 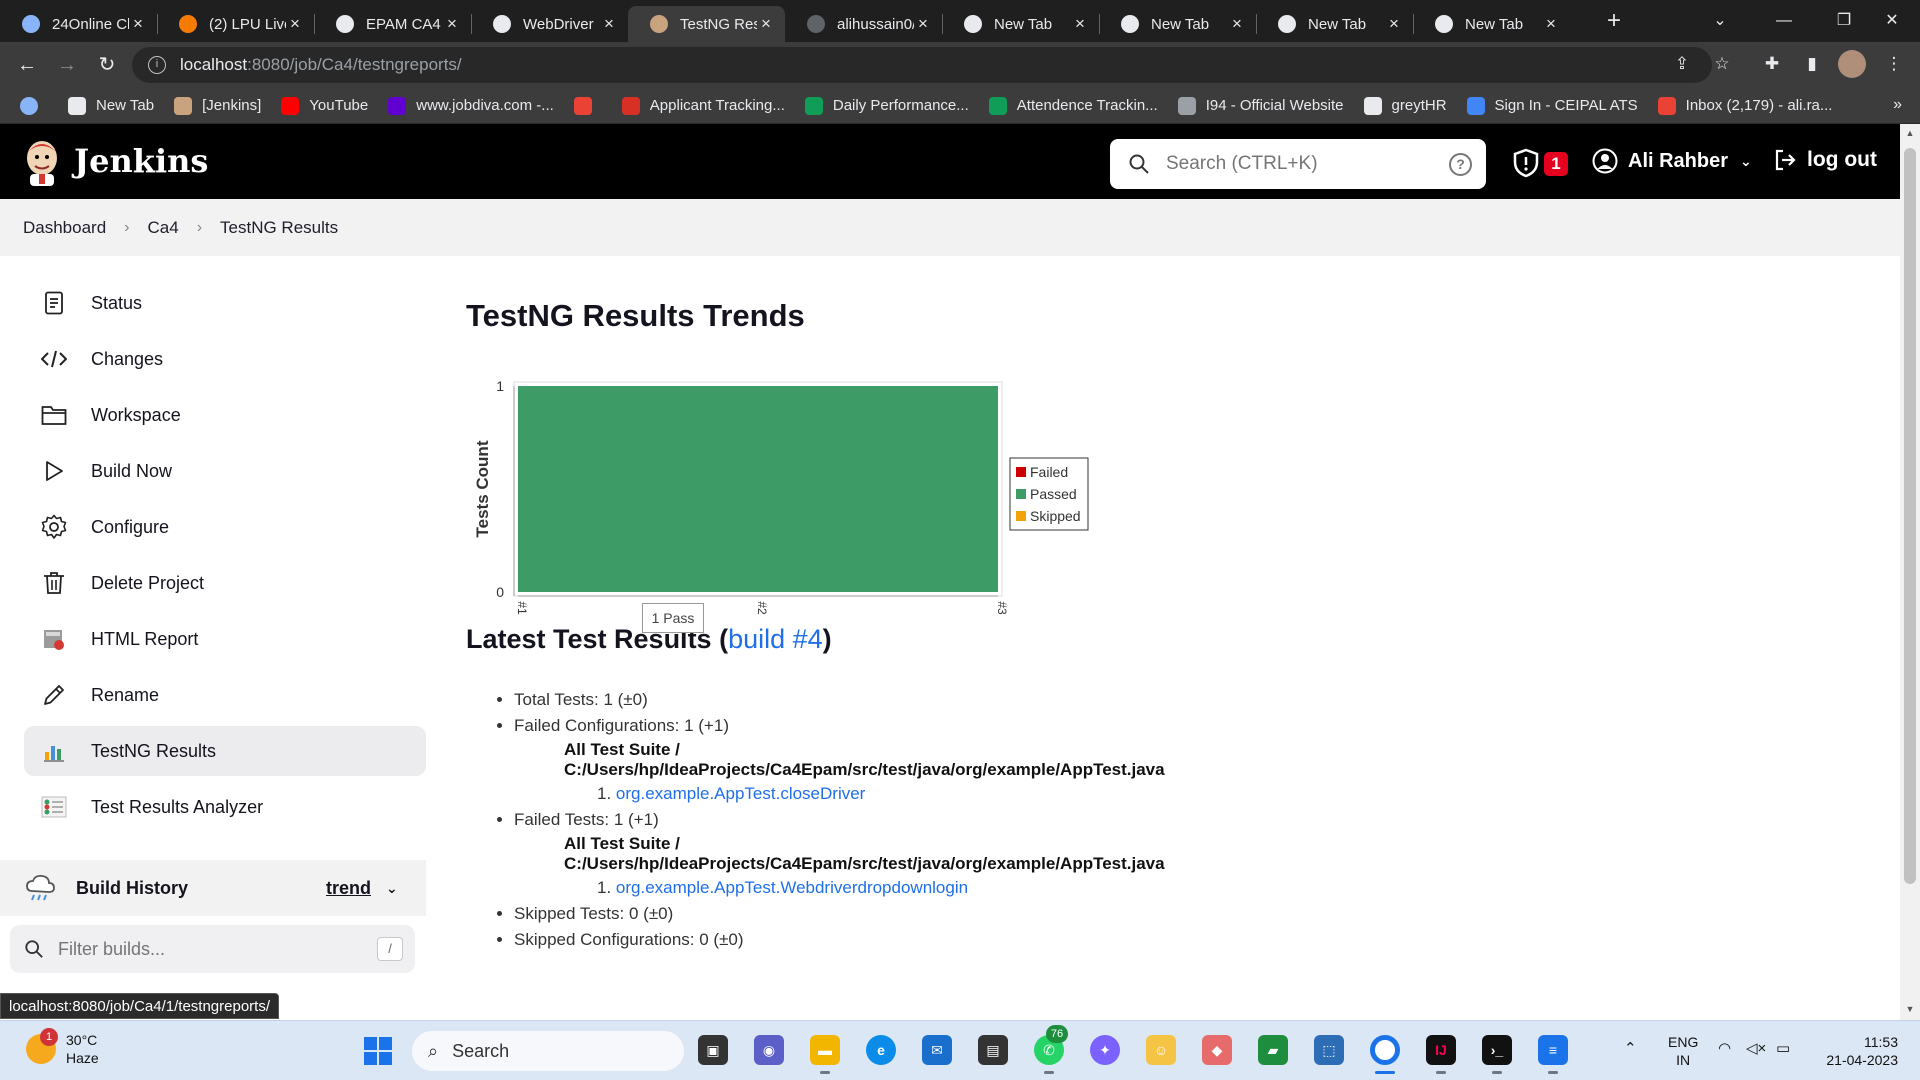 I want to click on file-explorer-icon: ▬, so click(x=825, y=1050).